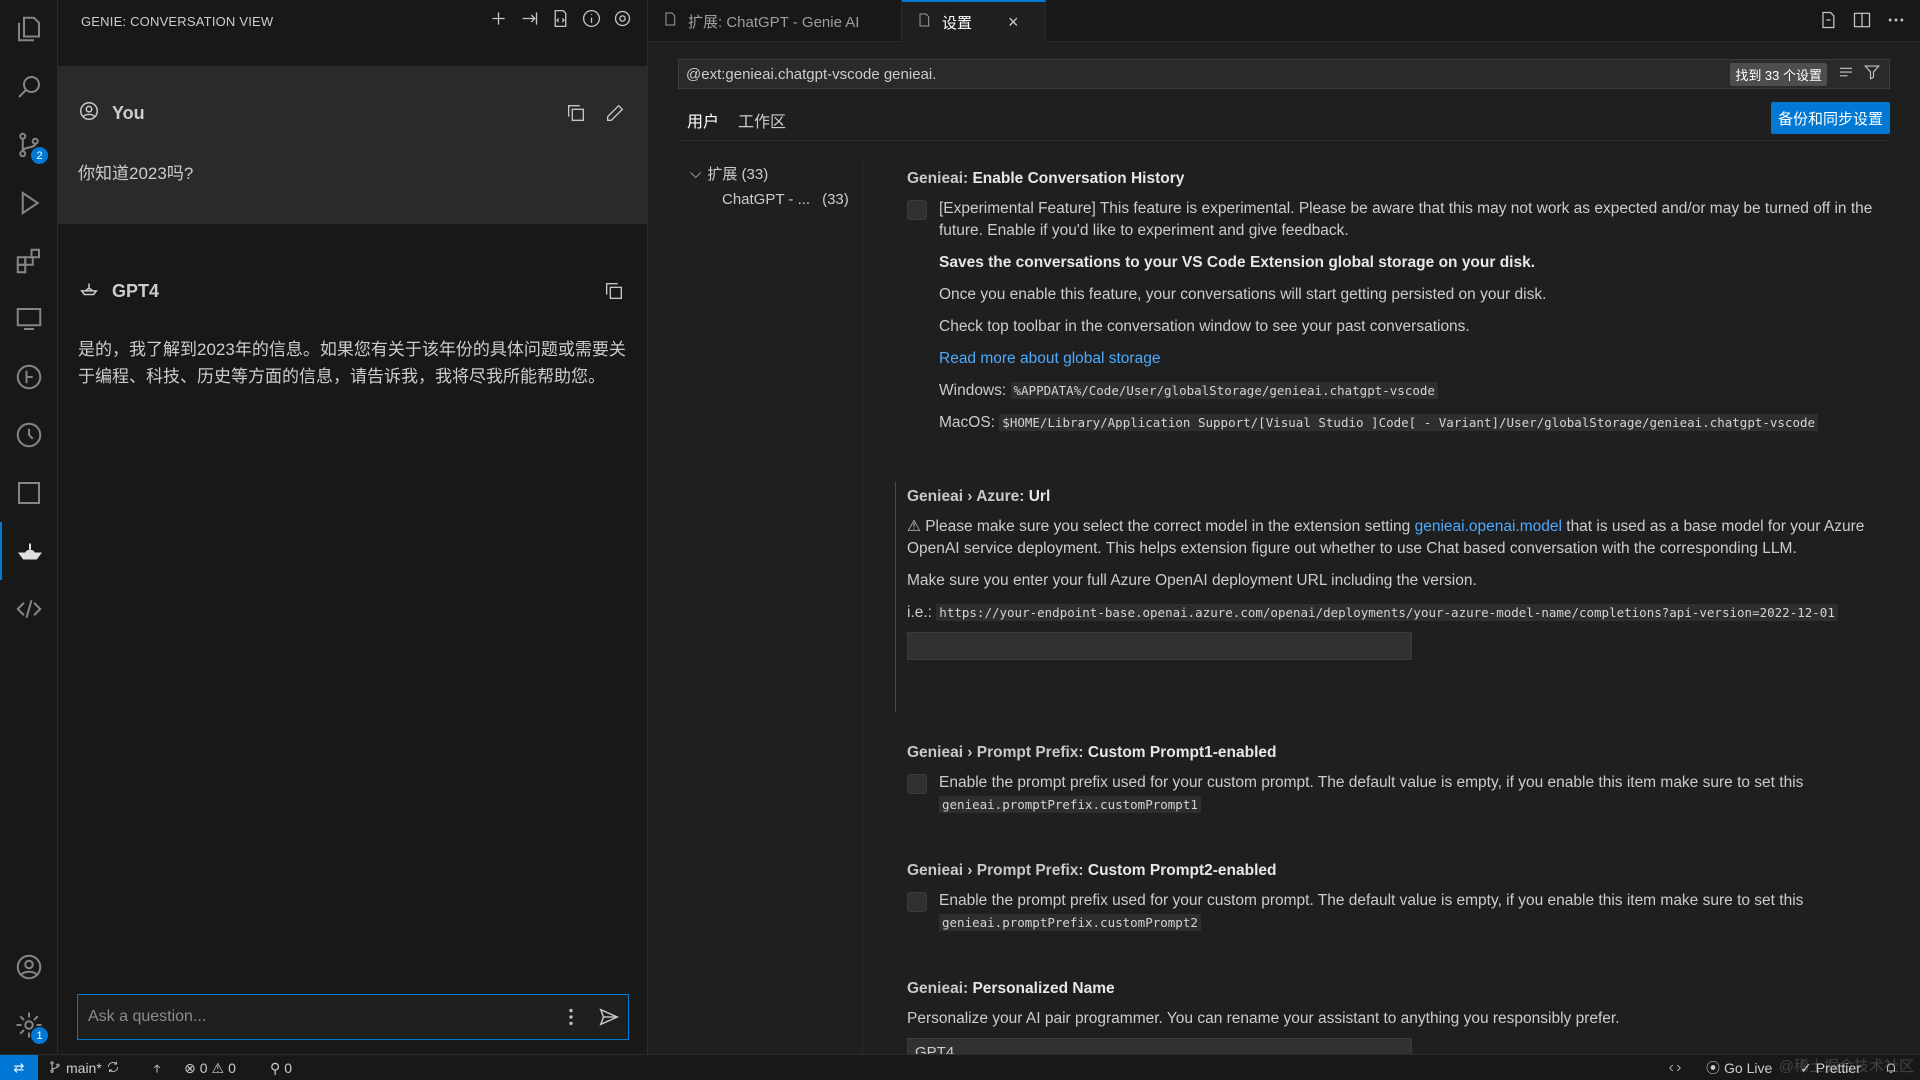  What do you see at coordinates (232, 1068) in the screenshot?
I see `warning-count: 0` at bounding box center [232, 1068].